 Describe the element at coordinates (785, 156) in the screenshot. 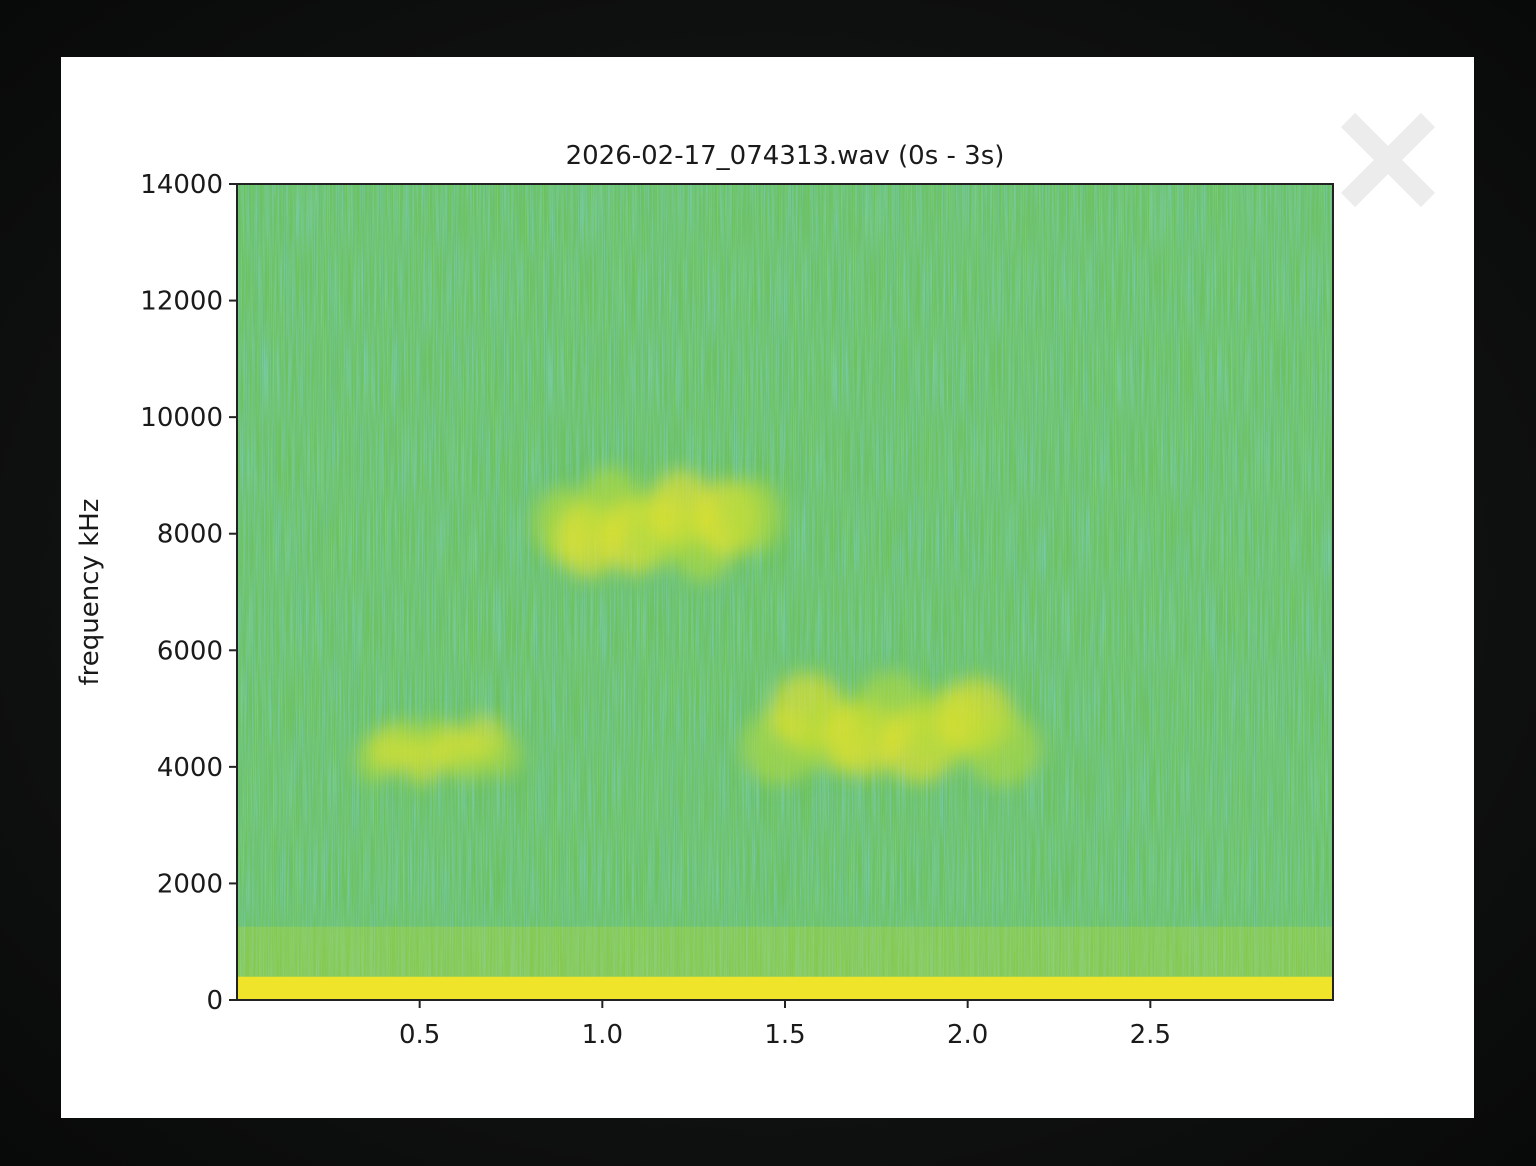

I see `chart-title: 2026-02-17_074313.wav (0s - 3s)` at that location.